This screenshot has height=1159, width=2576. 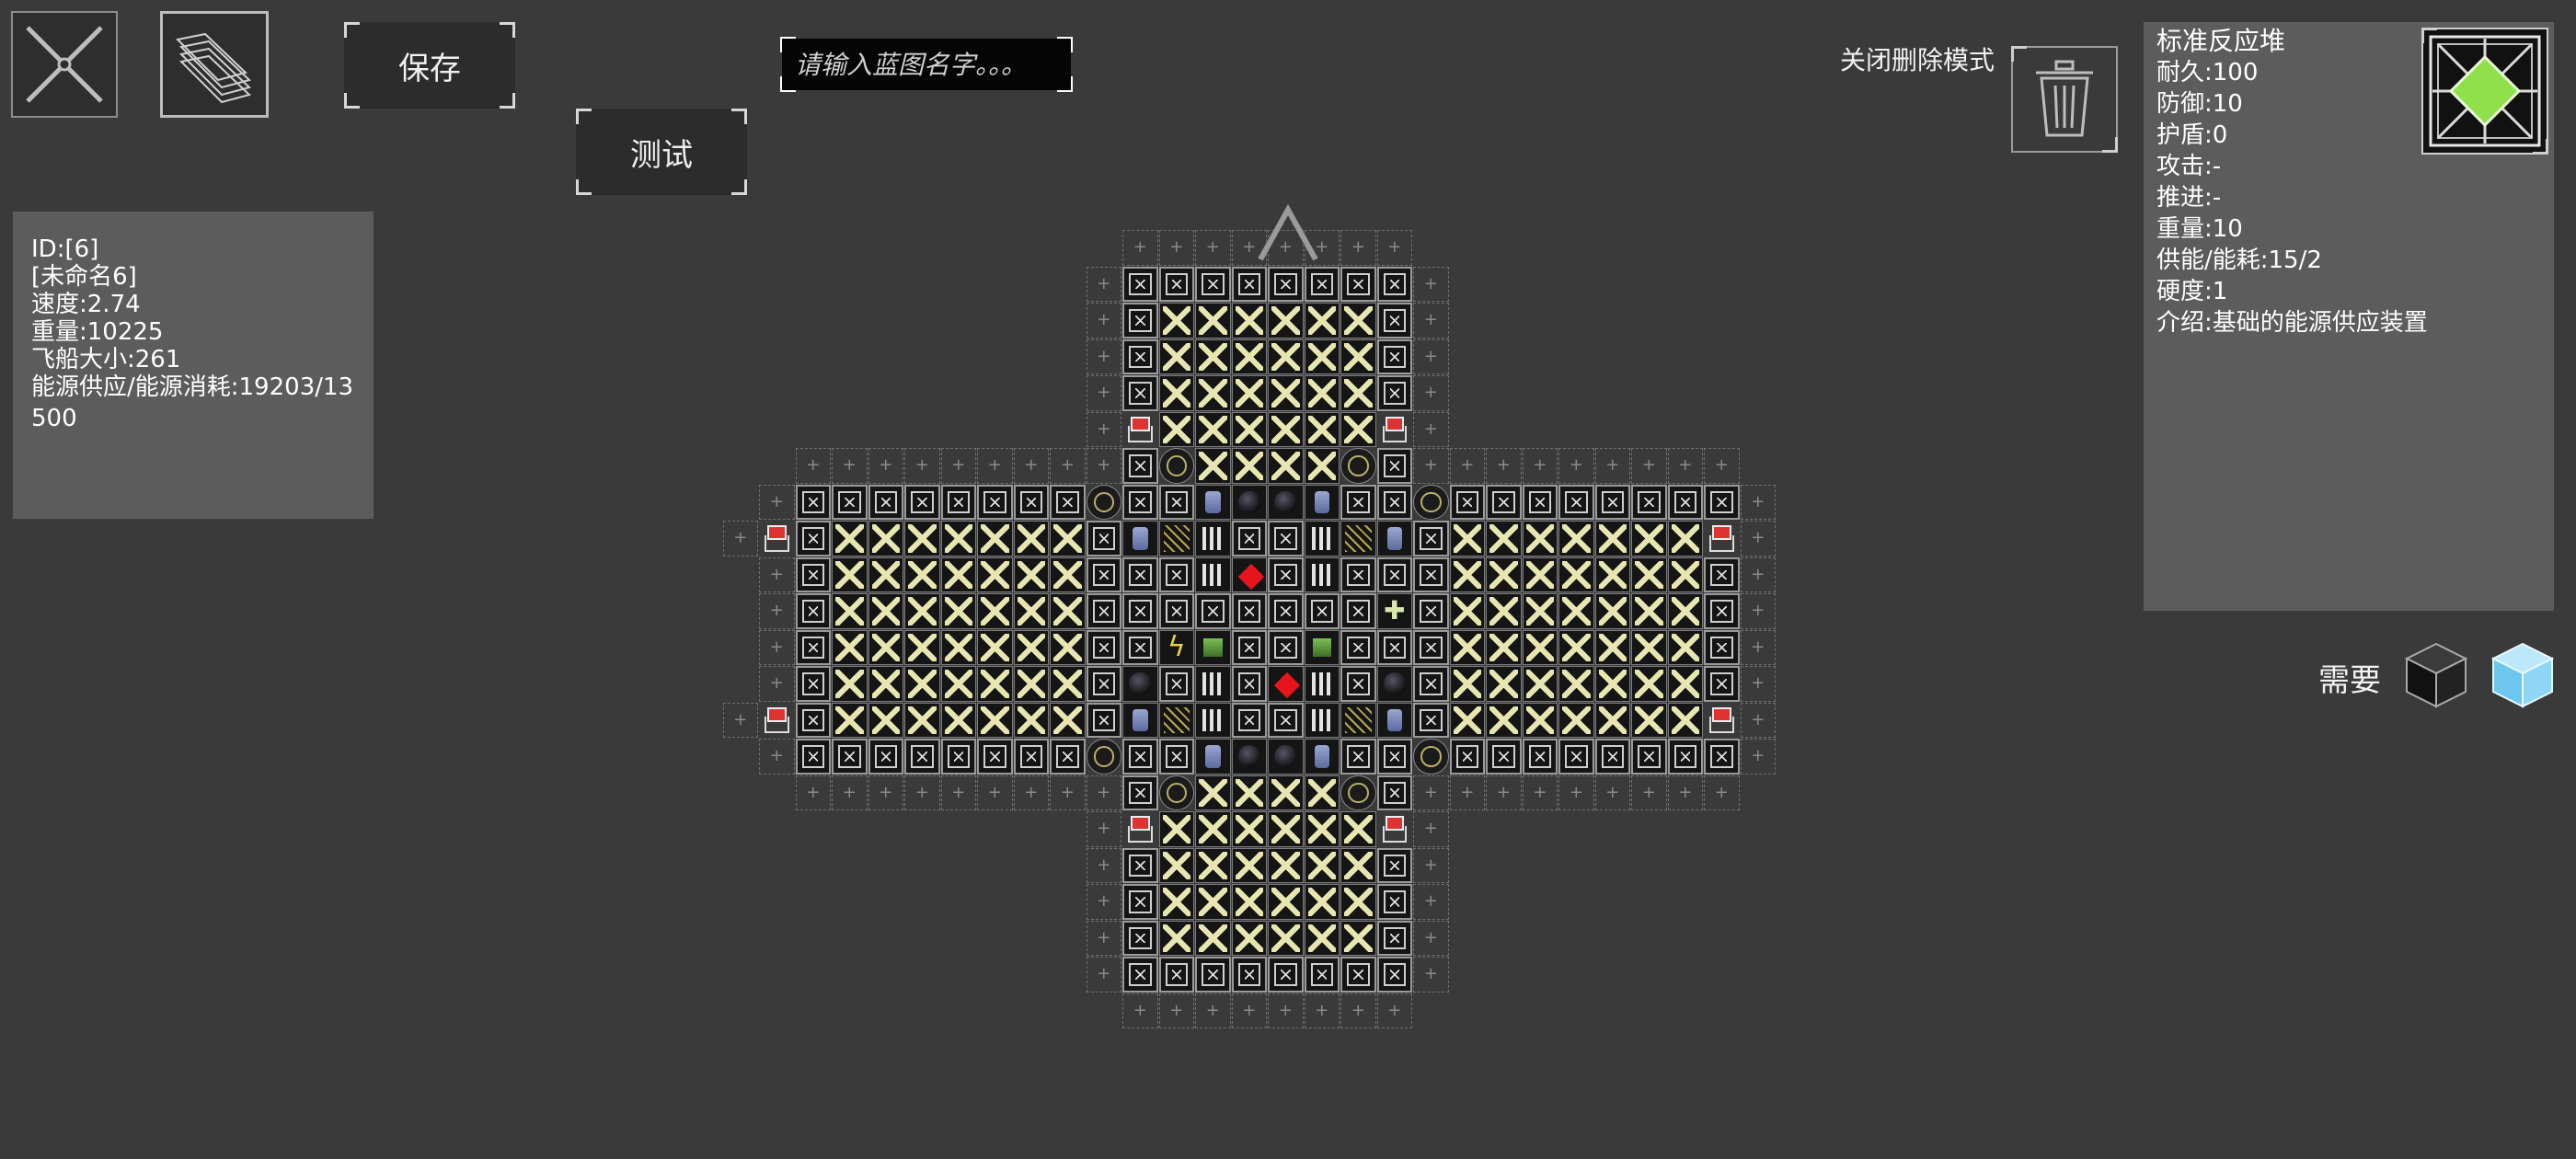 What do you see at coordinates (214, 64) in the screenshot?
I see `layers-button` at bounding box center [214, 64].